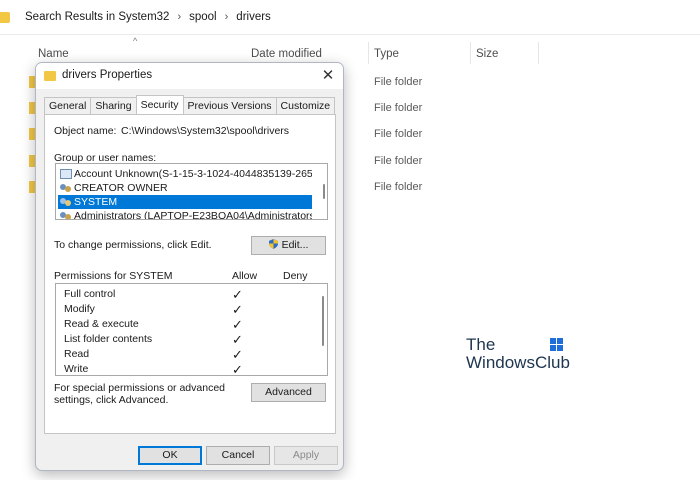  Describe the element at coordinates (133, 245) in the screenshot. I see `change-permissions-text: To change permissions, click Edit.` at that location.